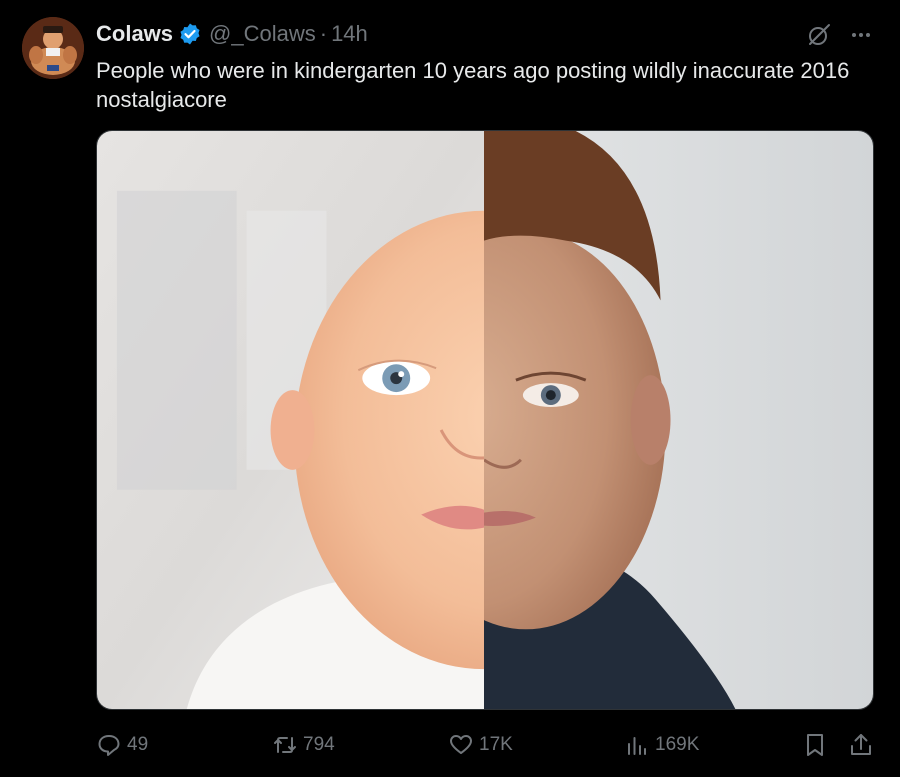 Image resolution: width=900 pixels, height=777 pixels. I want to click on share-icon, so click(861, 744).